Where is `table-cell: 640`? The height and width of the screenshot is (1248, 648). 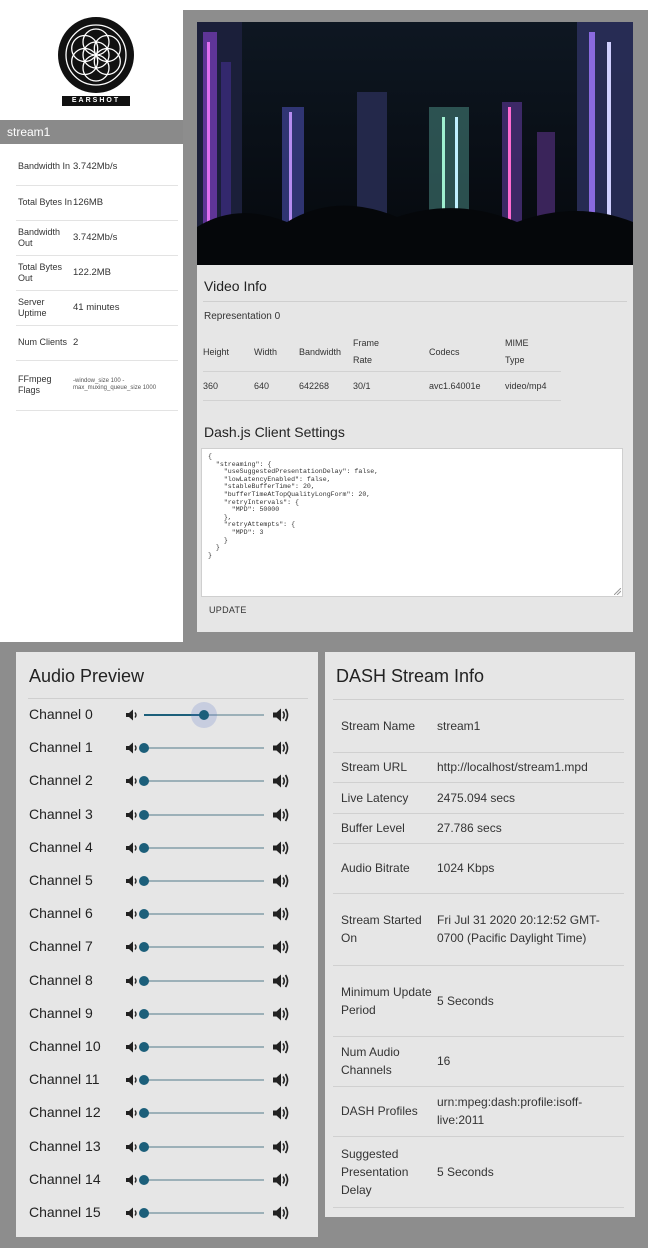
table-cell: 640 is located at coordinates (276, 386).